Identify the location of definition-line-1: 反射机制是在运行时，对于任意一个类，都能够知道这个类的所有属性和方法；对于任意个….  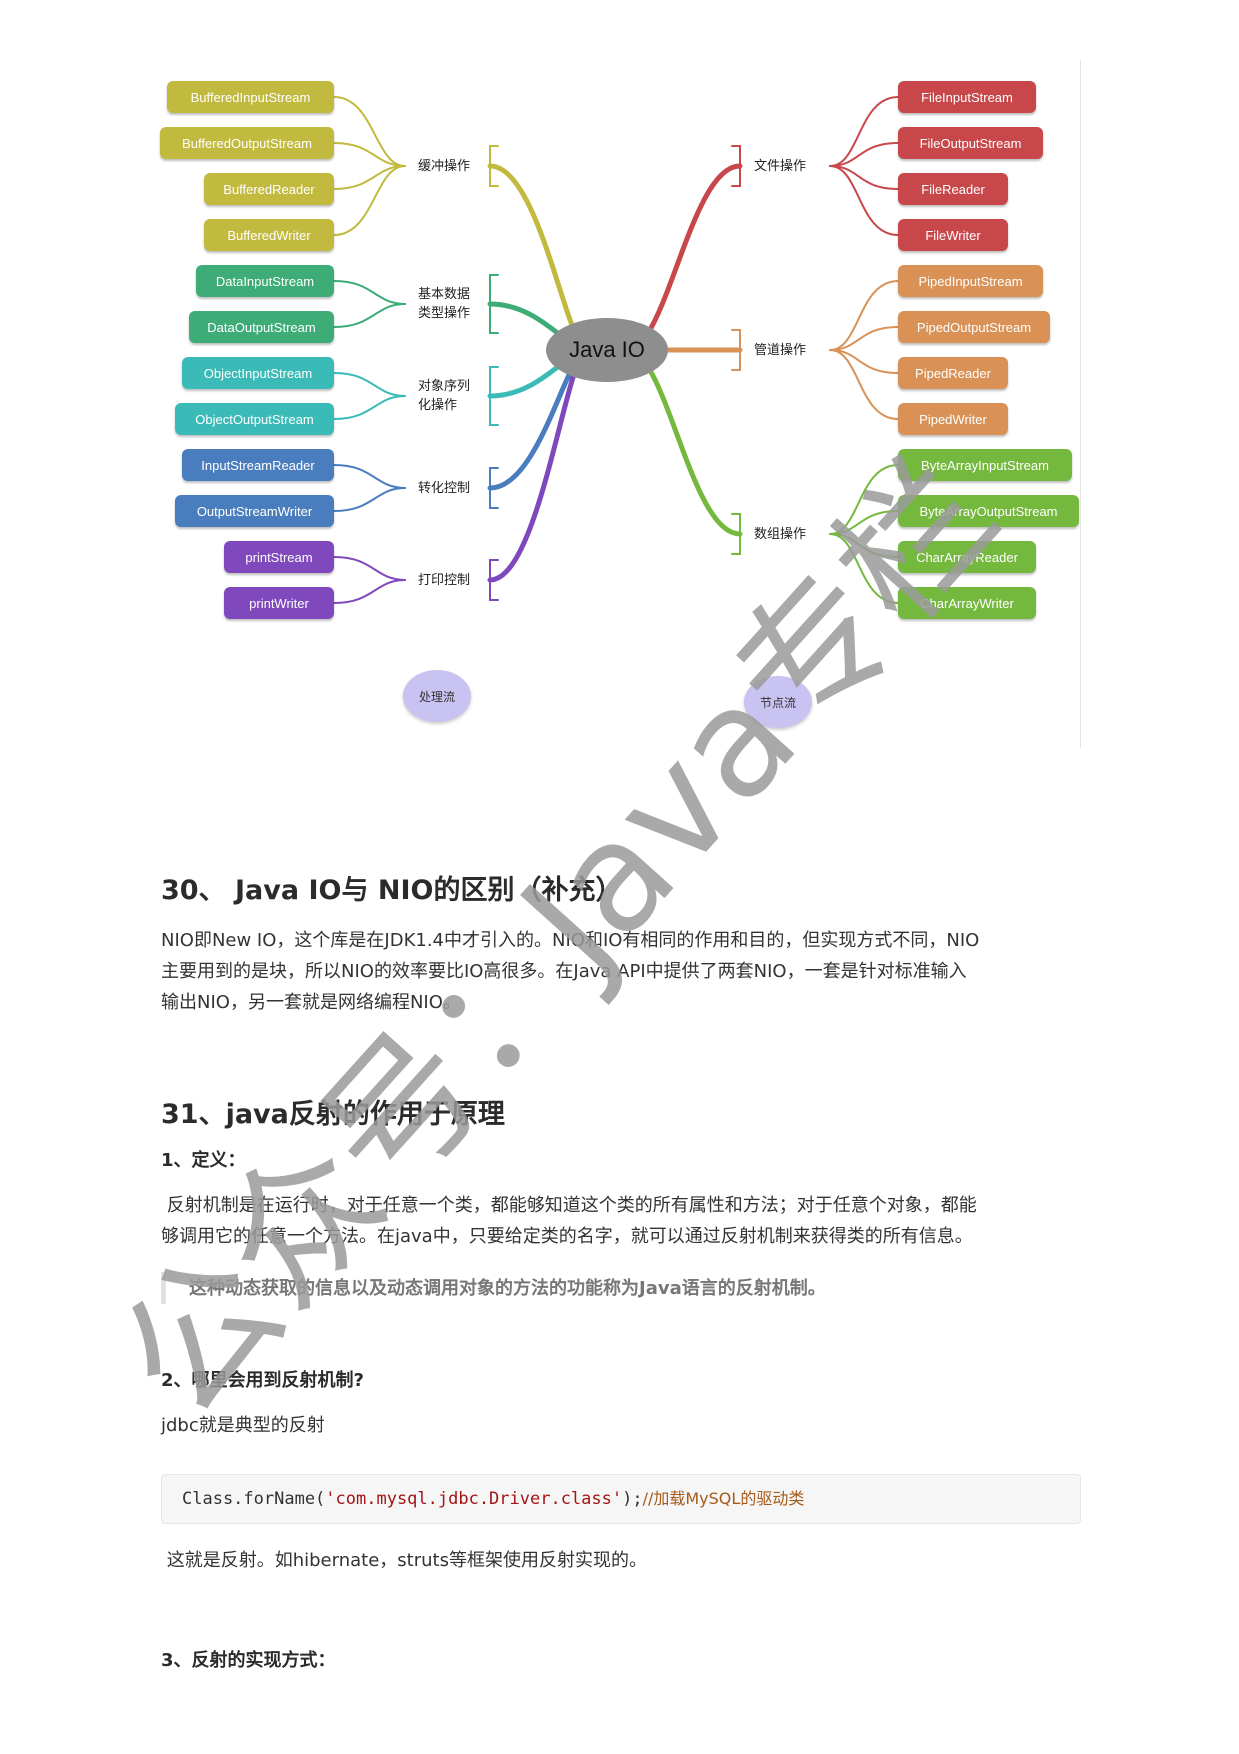
(569, 1205).